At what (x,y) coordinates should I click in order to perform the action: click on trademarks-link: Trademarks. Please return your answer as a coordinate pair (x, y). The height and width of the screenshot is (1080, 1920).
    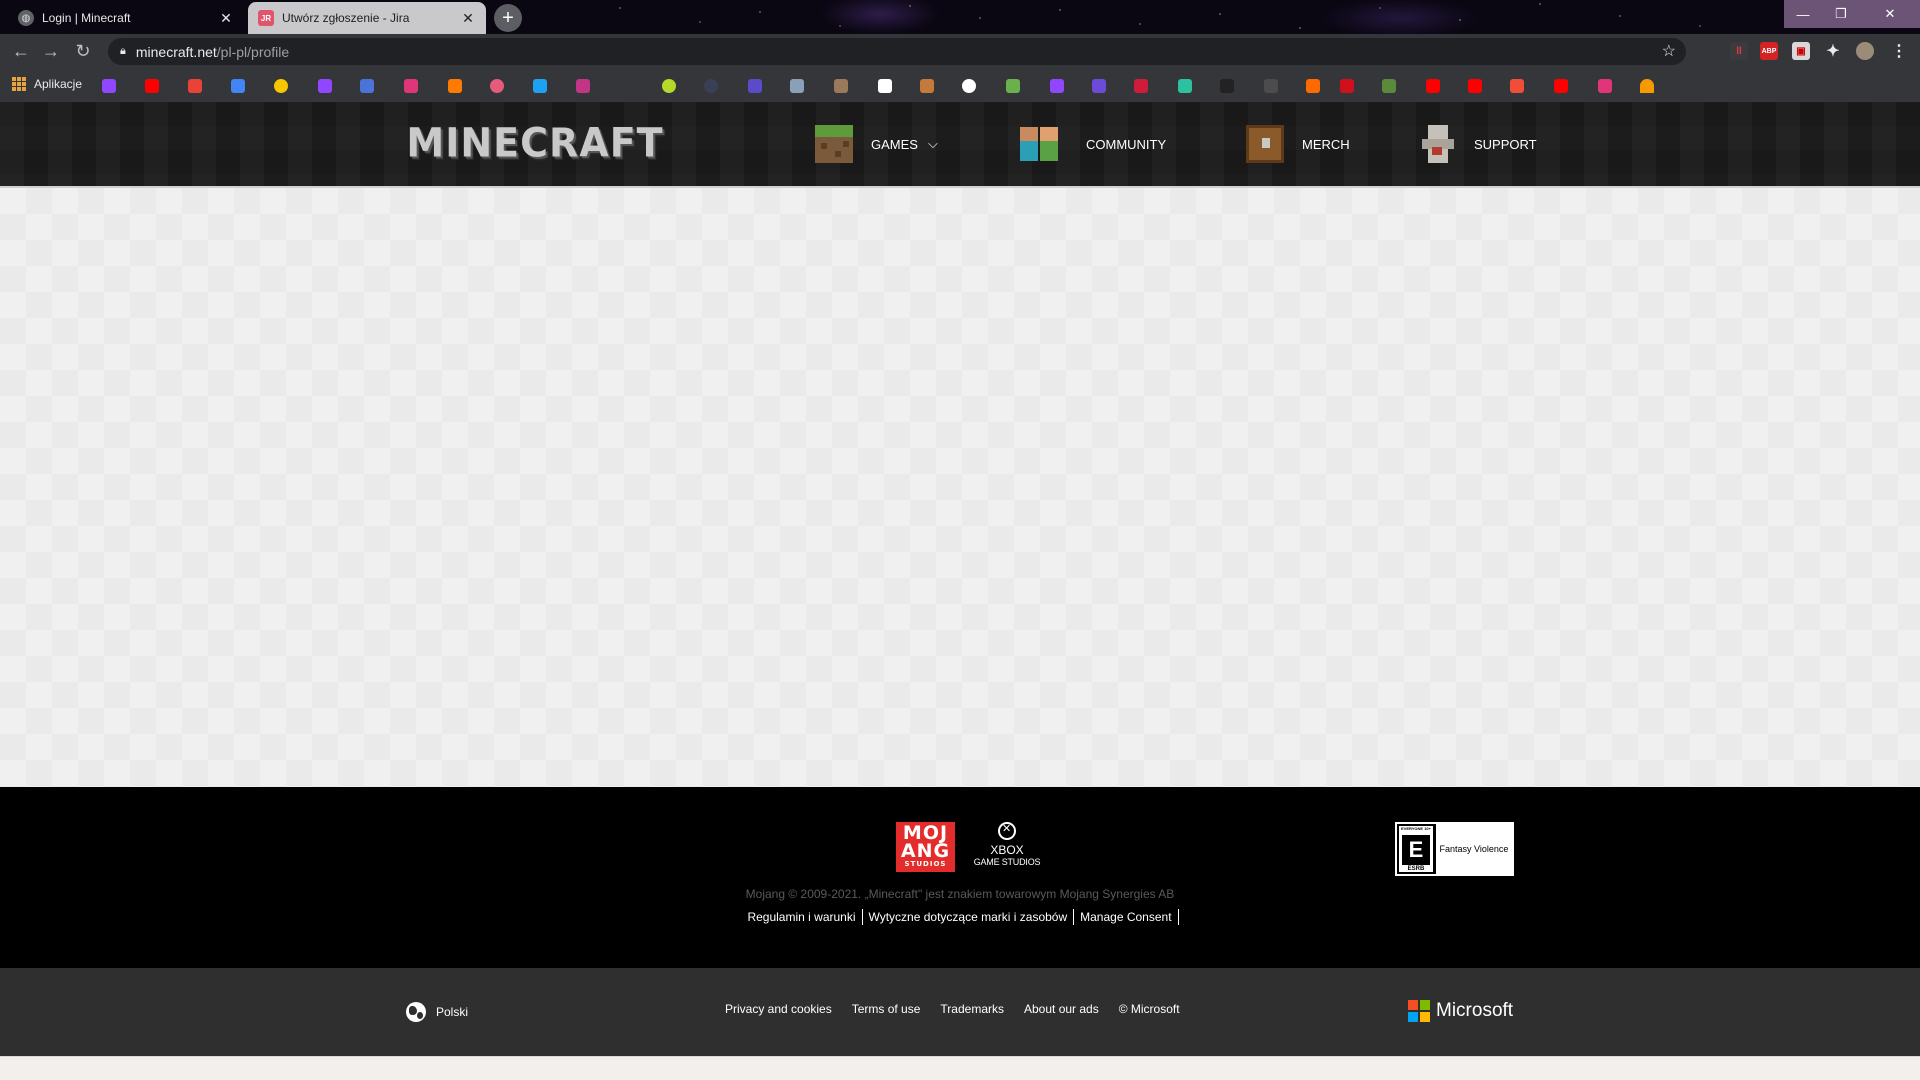
    Looking at the image, I should click on (972, 1009).